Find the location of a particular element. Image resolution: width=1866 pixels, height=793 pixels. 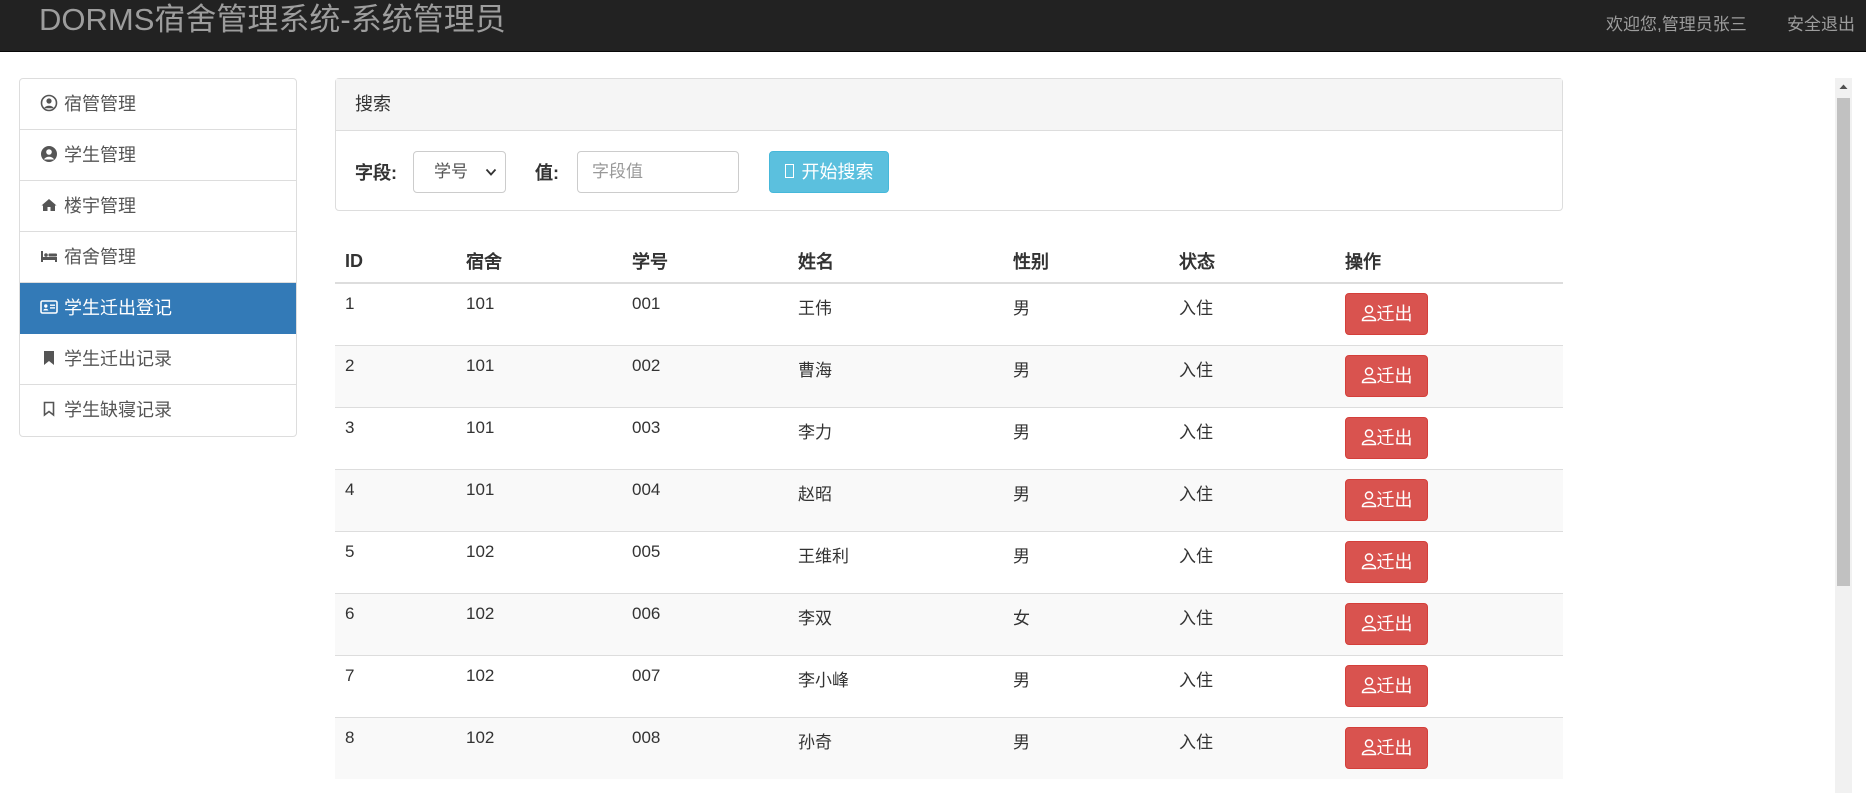

bed-icon is located at coordinates (49, 256).